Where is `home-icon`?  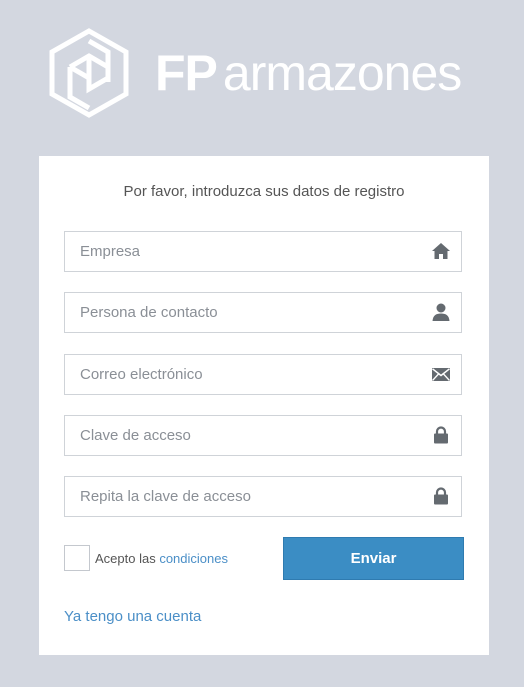
home-icon is located at coordinates (441, 251).